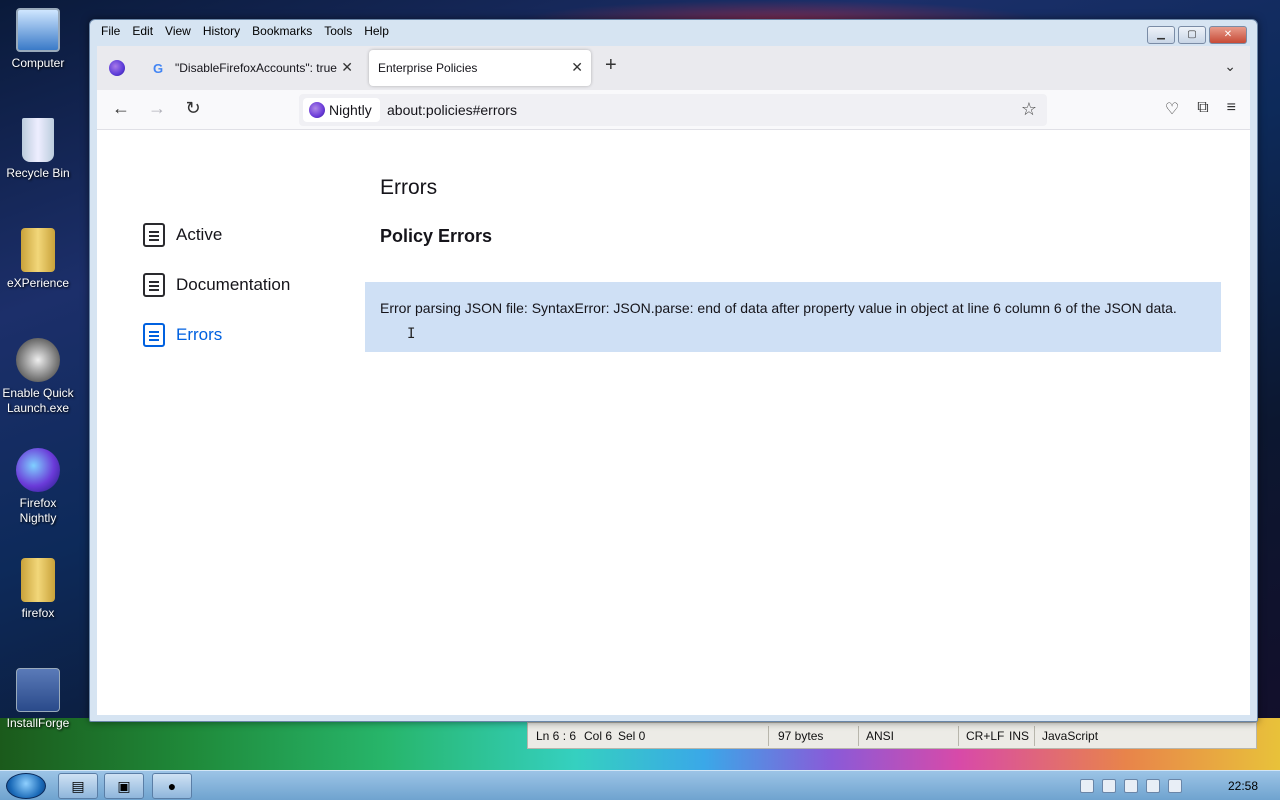 Image resolution: width=1280 pixels, height=800 pixels. I want to click on desktop-icon-firefox-folder: firefox, so click(38, 589).